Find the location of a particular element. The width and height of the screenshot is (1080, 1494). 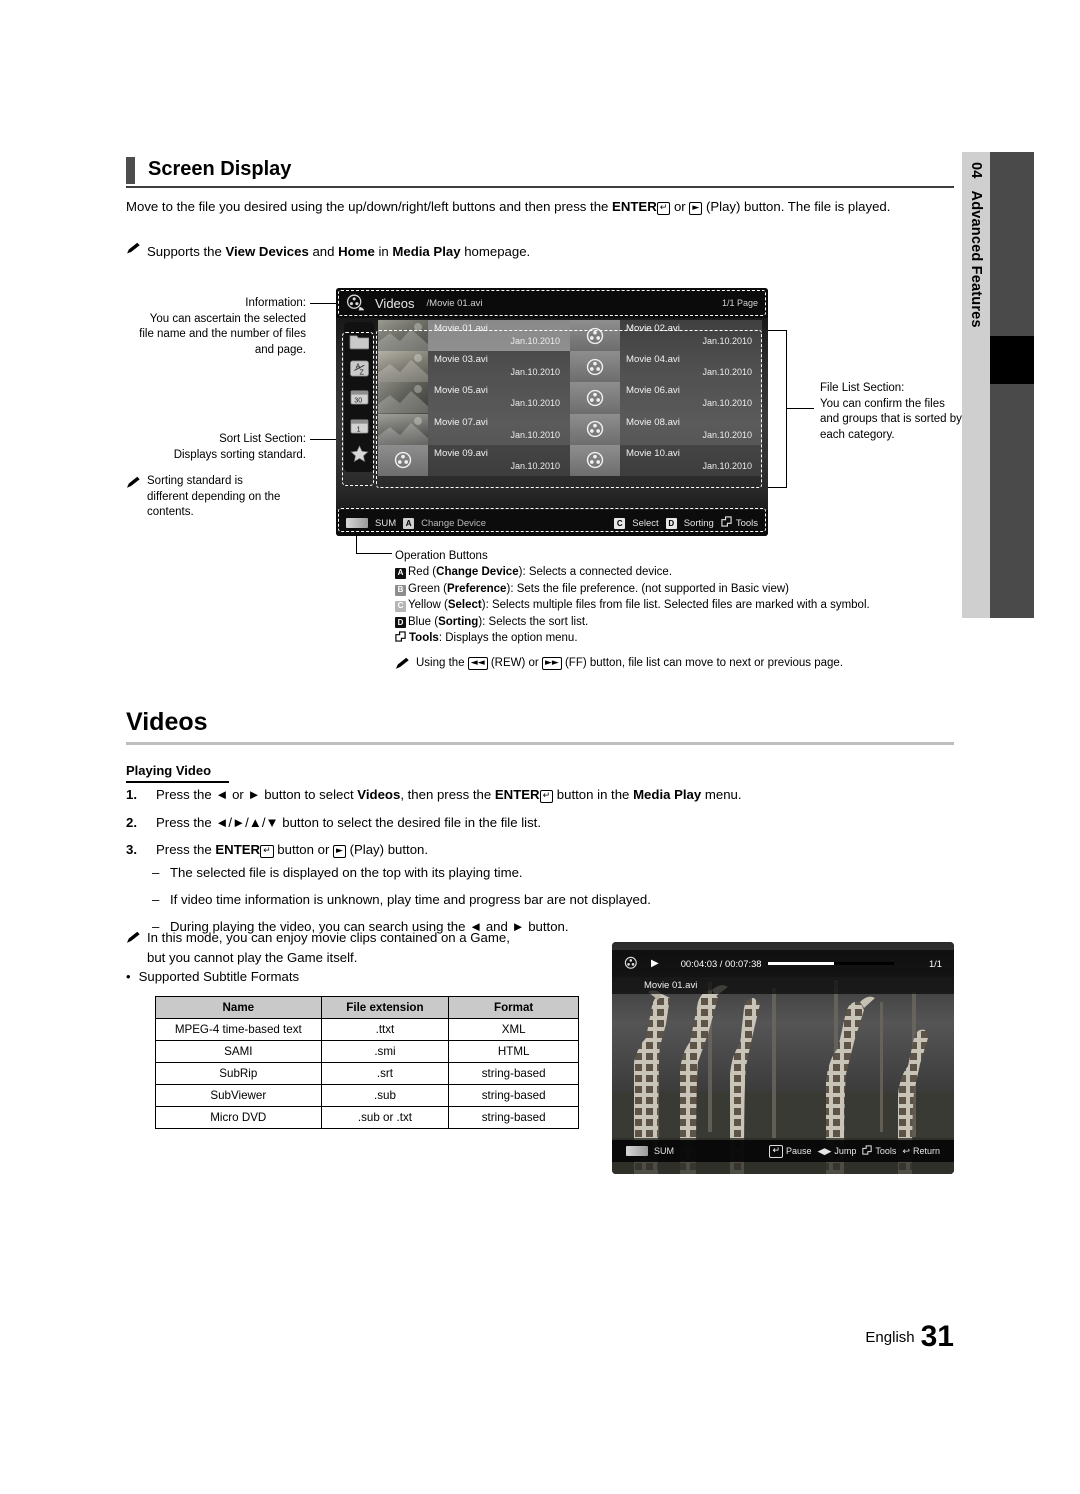

footer-page-number: 31 is located at coordinates (937, 1336).